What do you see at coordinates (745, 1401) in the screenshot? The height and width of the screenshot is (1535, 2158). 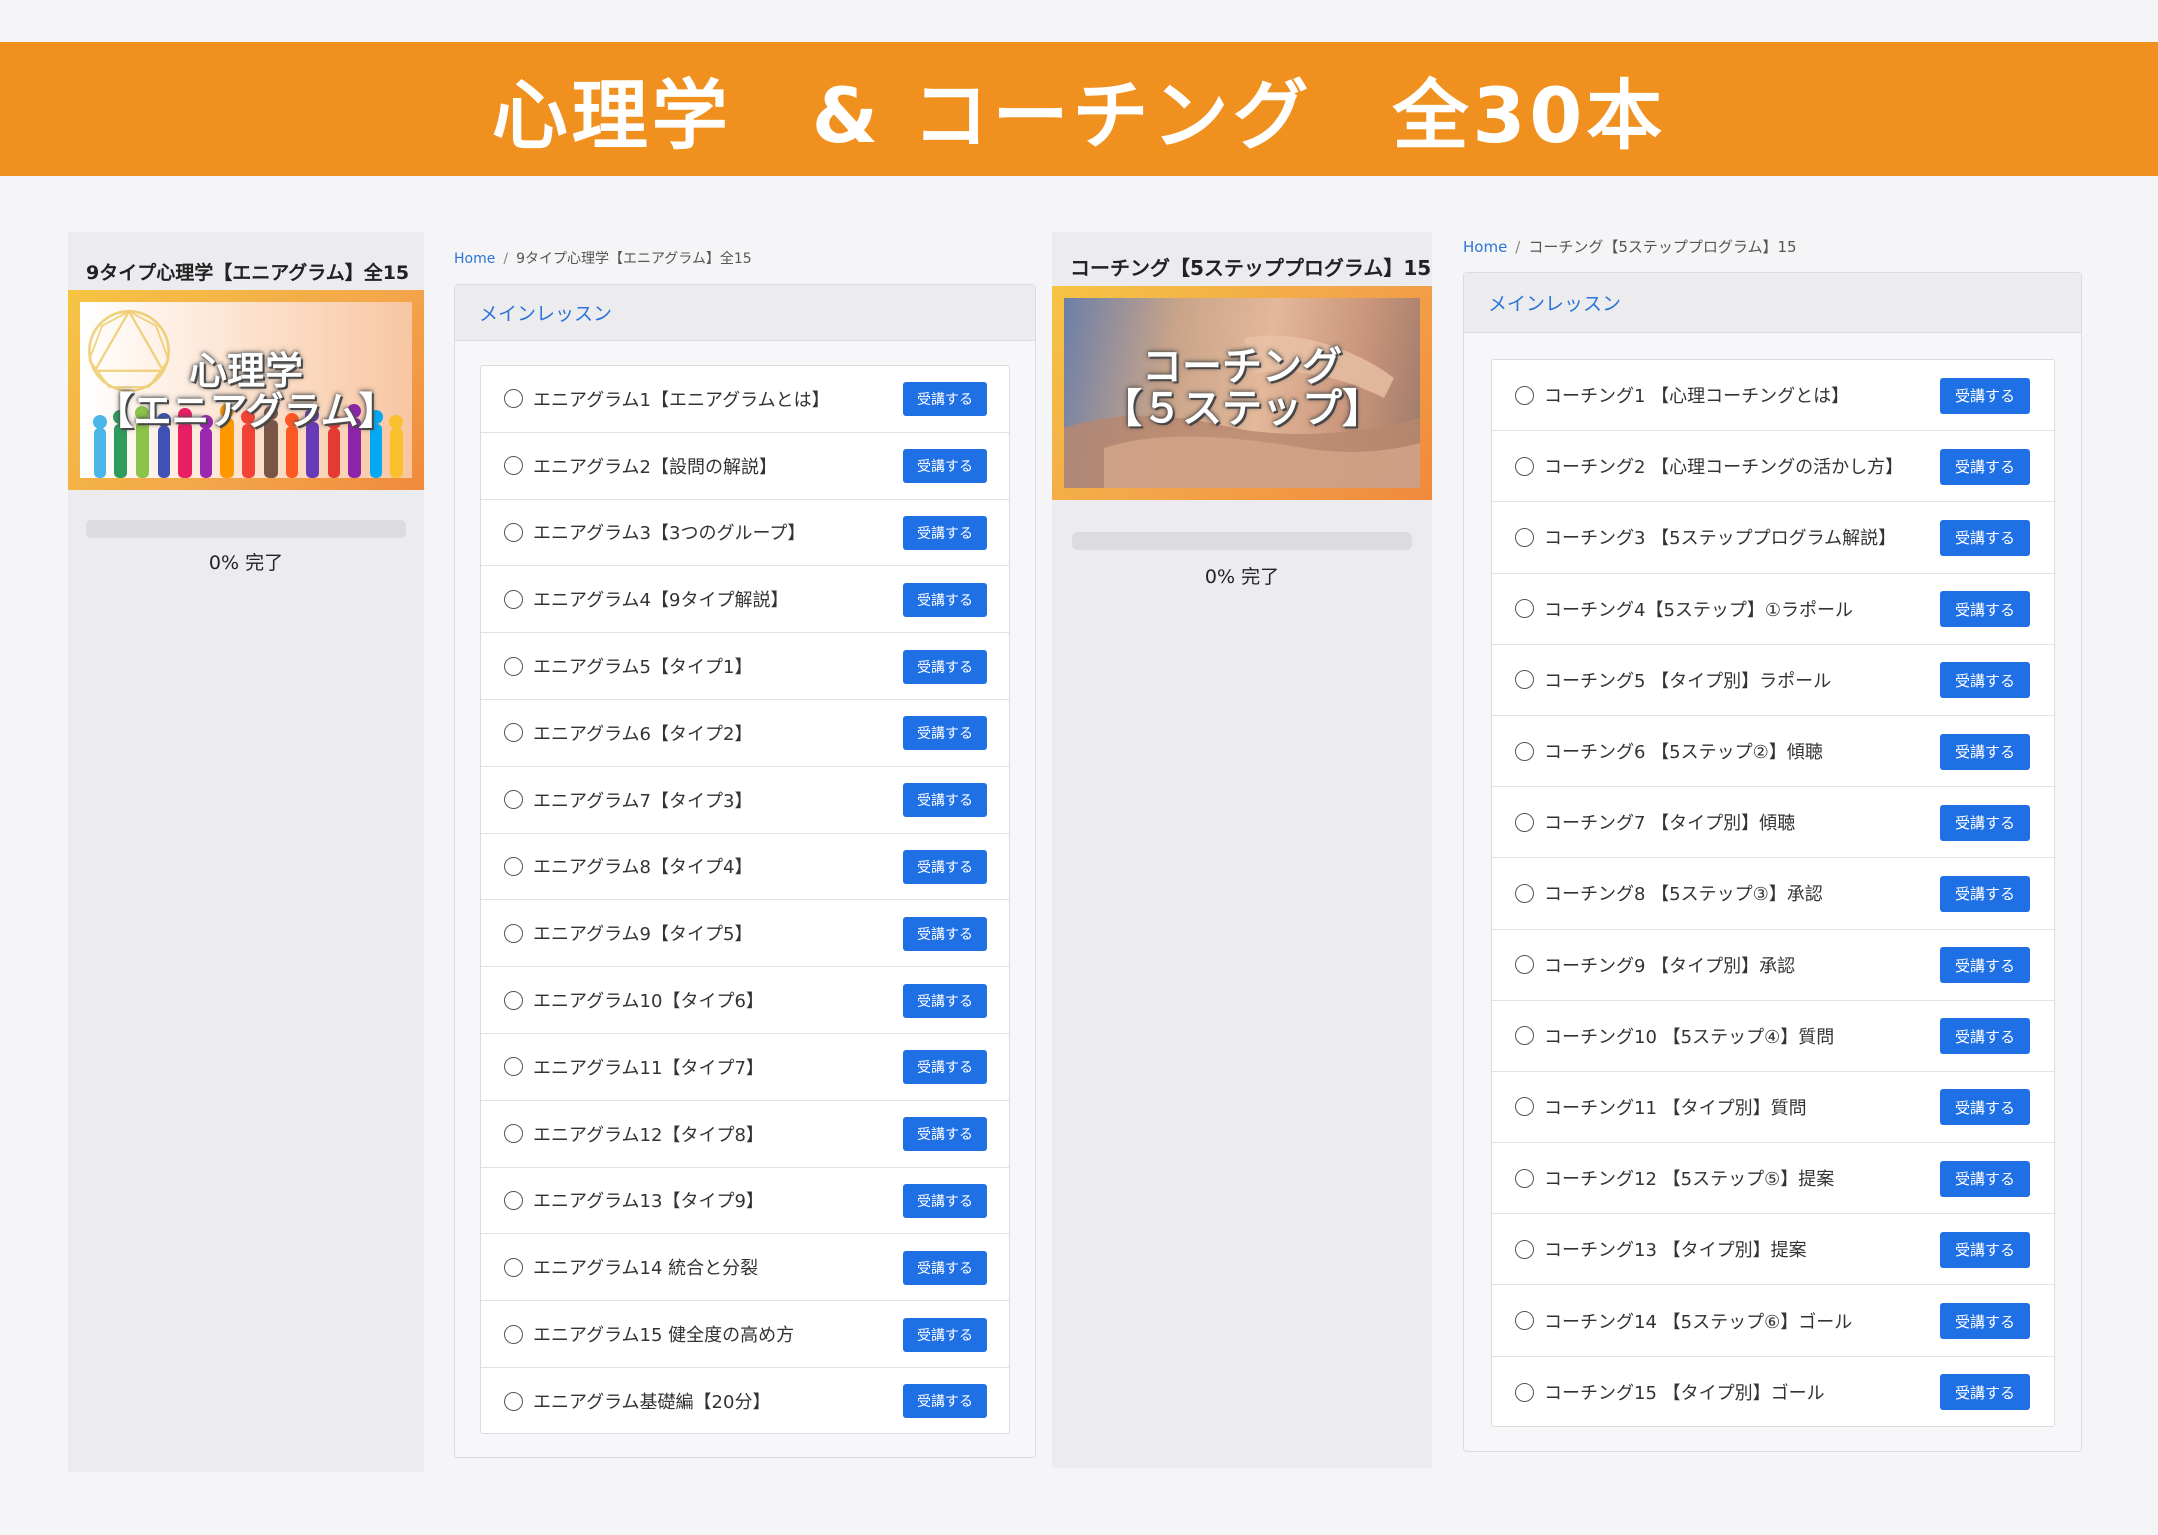 I see `lesson-row: エニアグラム基礎編【20分】 受講する` at bounding box center [745, 1401].